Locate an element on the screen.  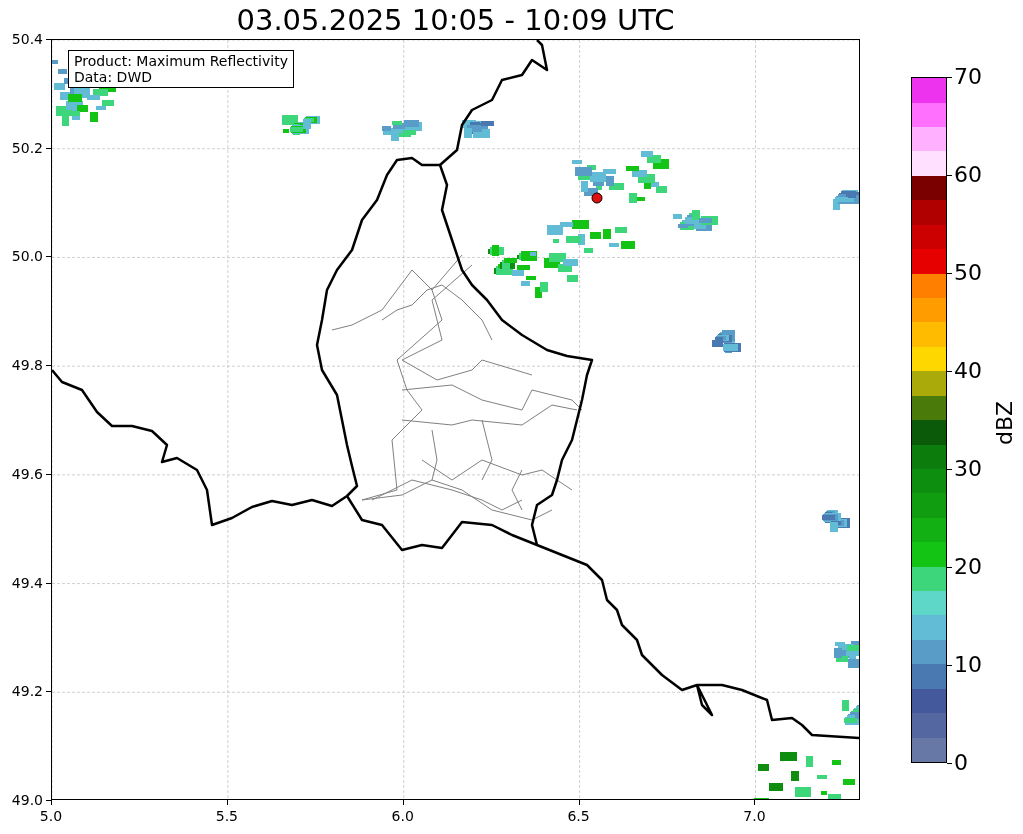
colorbar-tick-label: 30 is located at coordinates (968, 469).